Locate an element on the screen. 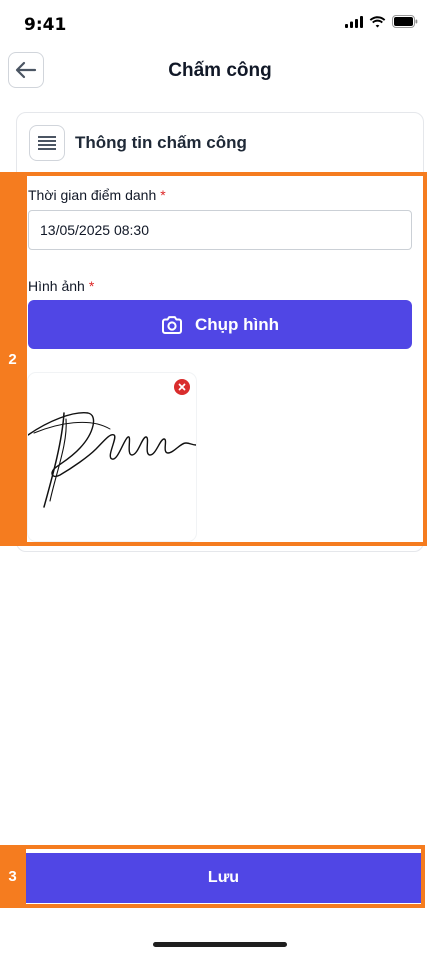 The width and height of the screenshot is (440, 956). card-header: Thông tin chấm công is located at coordinates (138, 143).